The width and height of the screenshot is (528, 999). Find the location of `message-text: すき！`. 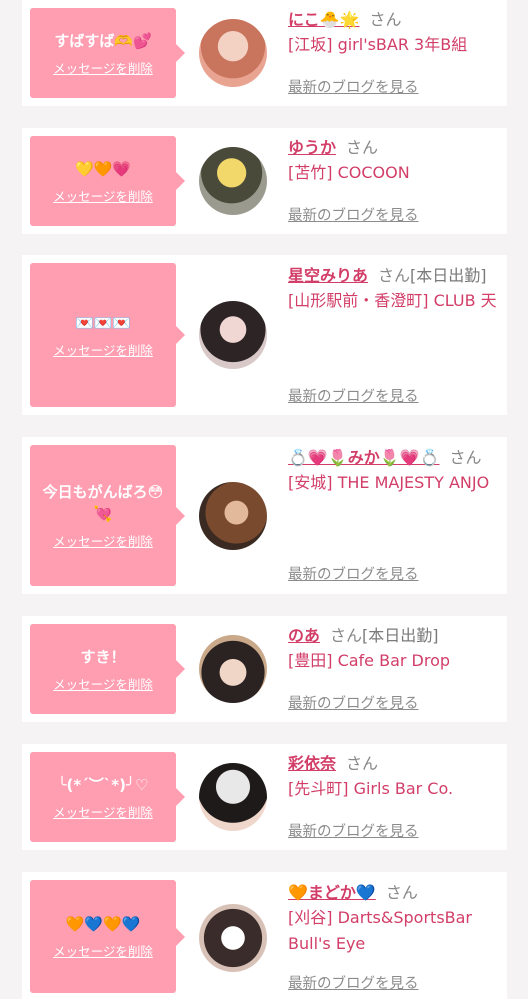

message-text: すき！ is located at coordinates (103, 656).